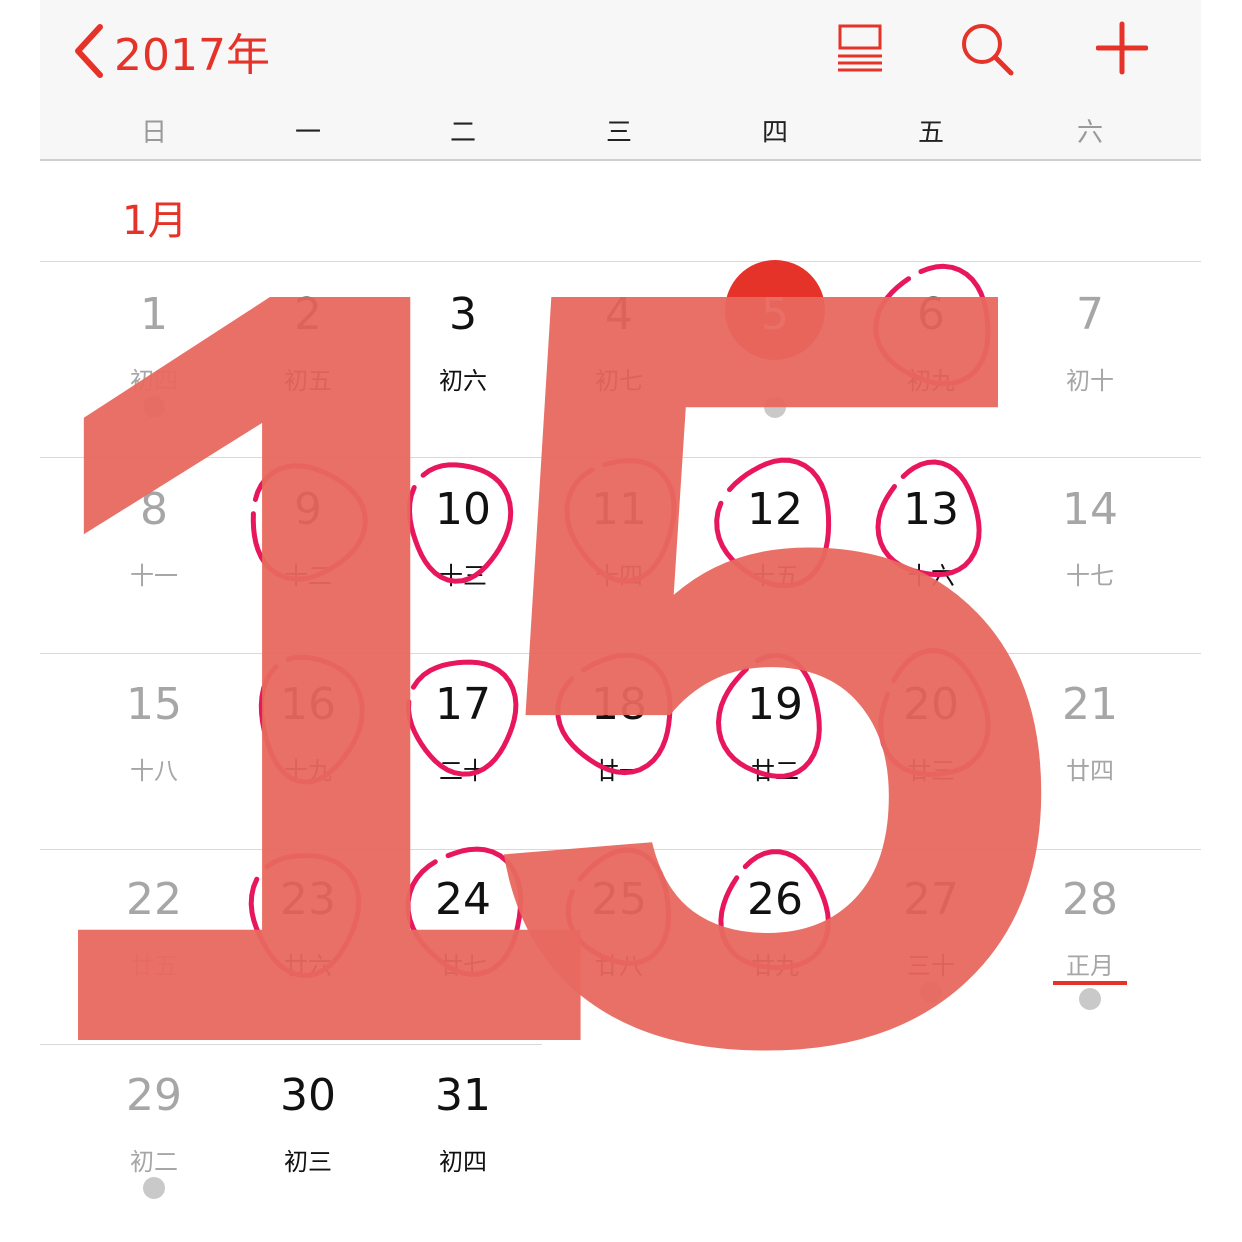 The image size is (1242, 1242). What do you see at coordinates (931, 381) in the screenshot?
I see `lunar-date: 初九` at bounding box center [931, 381].